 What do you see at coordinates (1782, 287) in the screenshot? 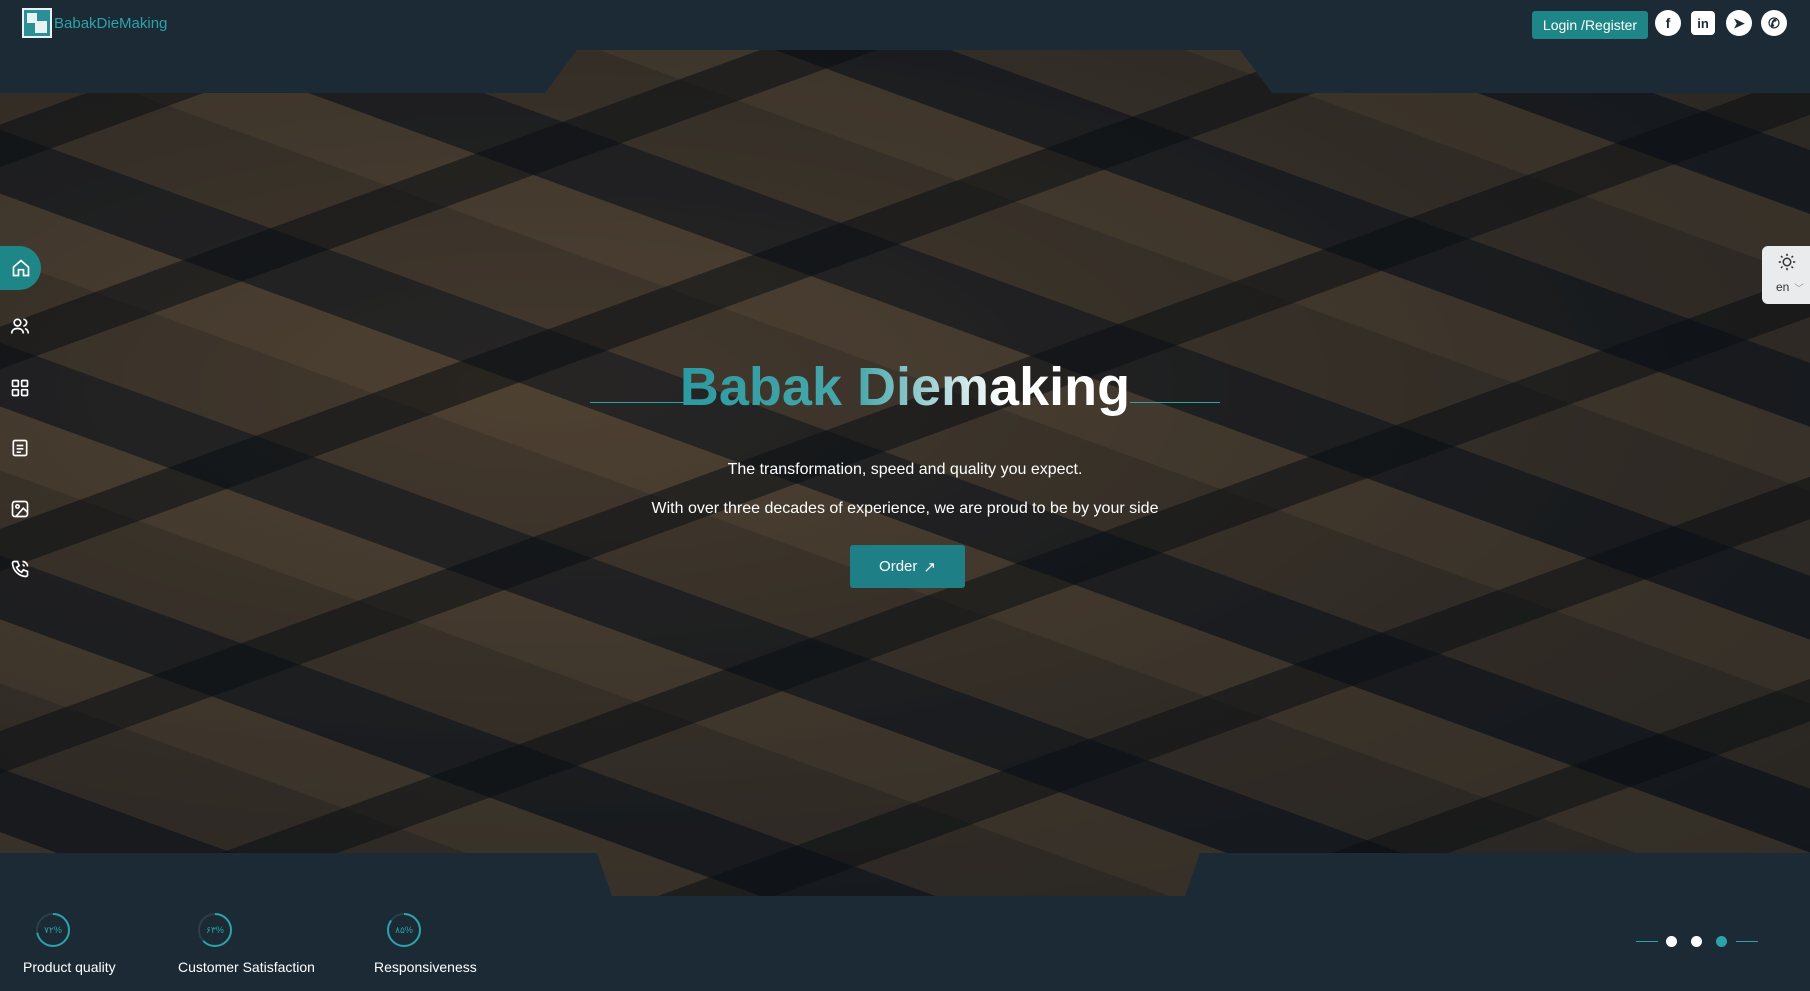
I see `language-select: en` at bounding box center [1782, 287].